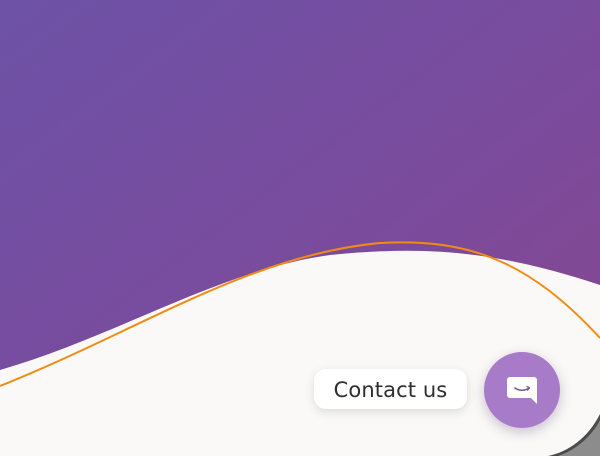 Image resolution: width=600 pixels, height=456 pixels. Describe the element at coordinates (574, 435) in the screenshot. I see `corner-shadow` at that location.